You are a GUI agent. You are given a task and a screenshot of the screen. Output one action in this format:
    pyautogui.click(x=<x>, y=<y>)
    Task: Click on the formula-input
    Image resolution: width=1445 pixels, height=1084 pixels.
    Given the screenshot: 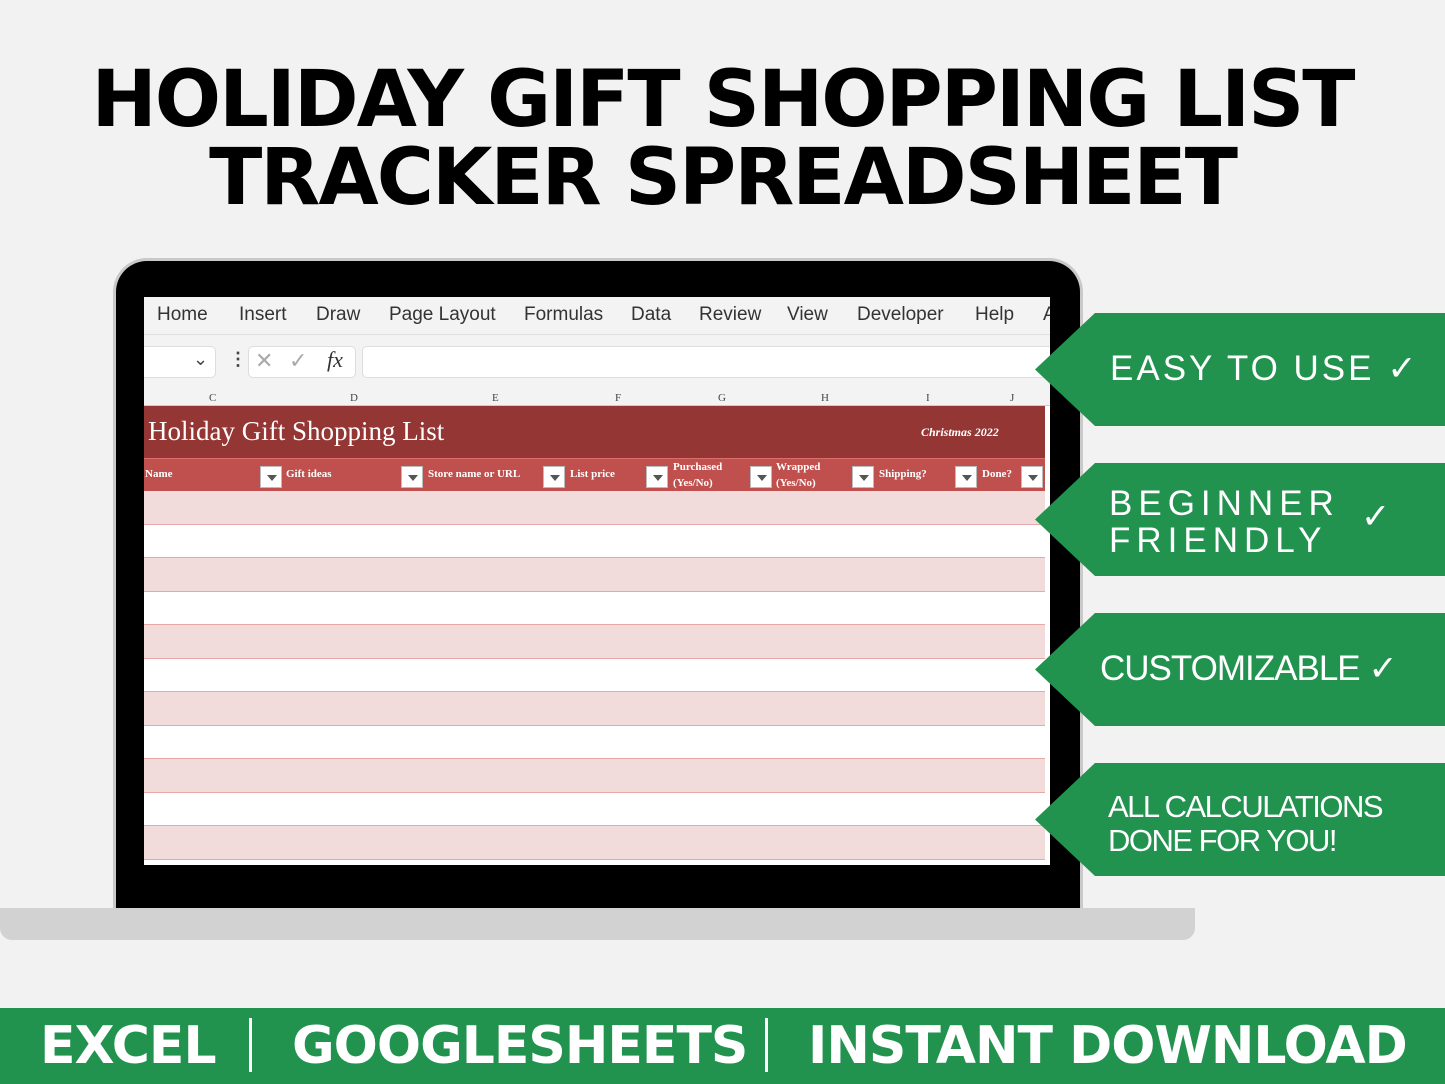 What is the action you would take?
    pyautogui.click(x=706, y=362)
    